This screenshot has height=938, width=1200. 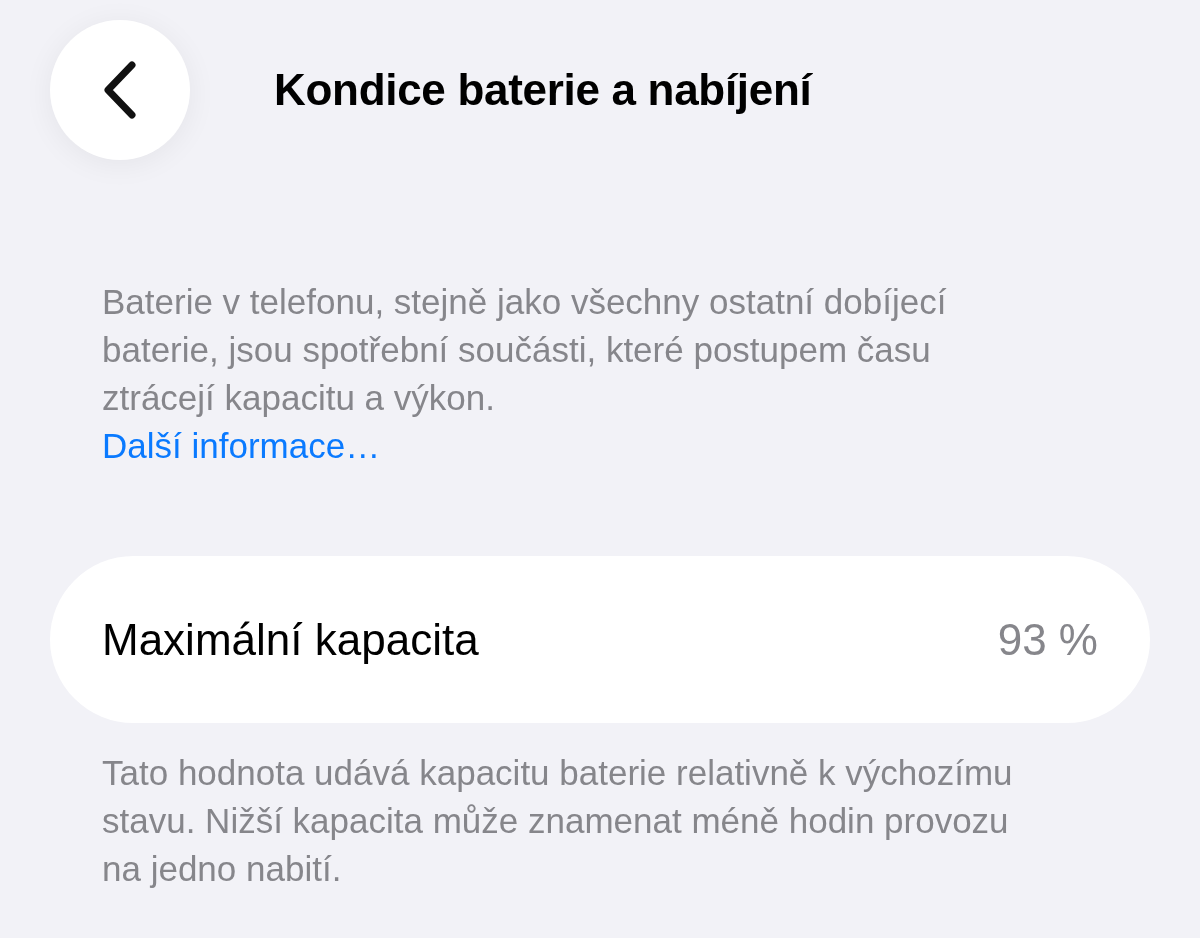 What do you see at coordinates (290, 639) in the screenshot?
I see `row-label: Maximální kapacita` at bounding box center [290, 639].